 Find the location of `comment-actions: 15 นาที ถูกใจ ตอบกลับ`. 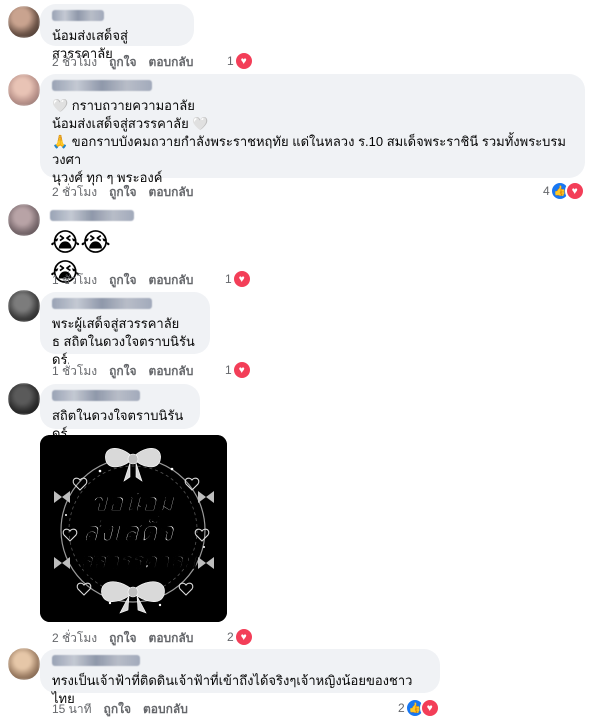

comment-actions: 15 นาที ถูกใจ ตอบกลับ is located at coordinates (120, 709).